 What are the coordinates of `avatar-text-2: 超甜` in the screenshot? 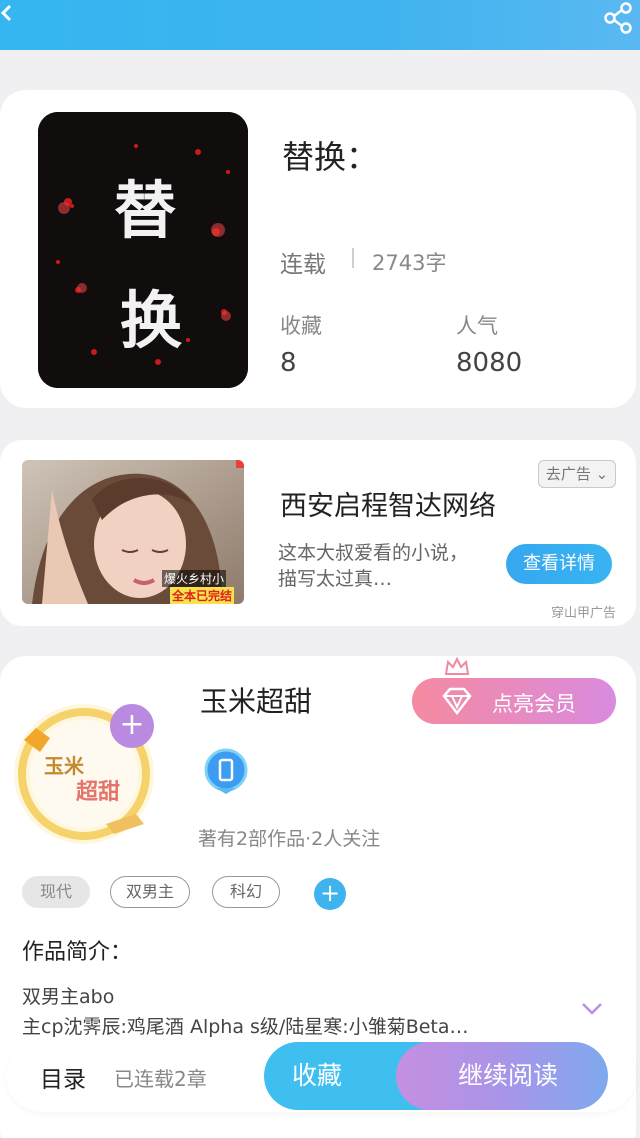 It's located at (98, 792).